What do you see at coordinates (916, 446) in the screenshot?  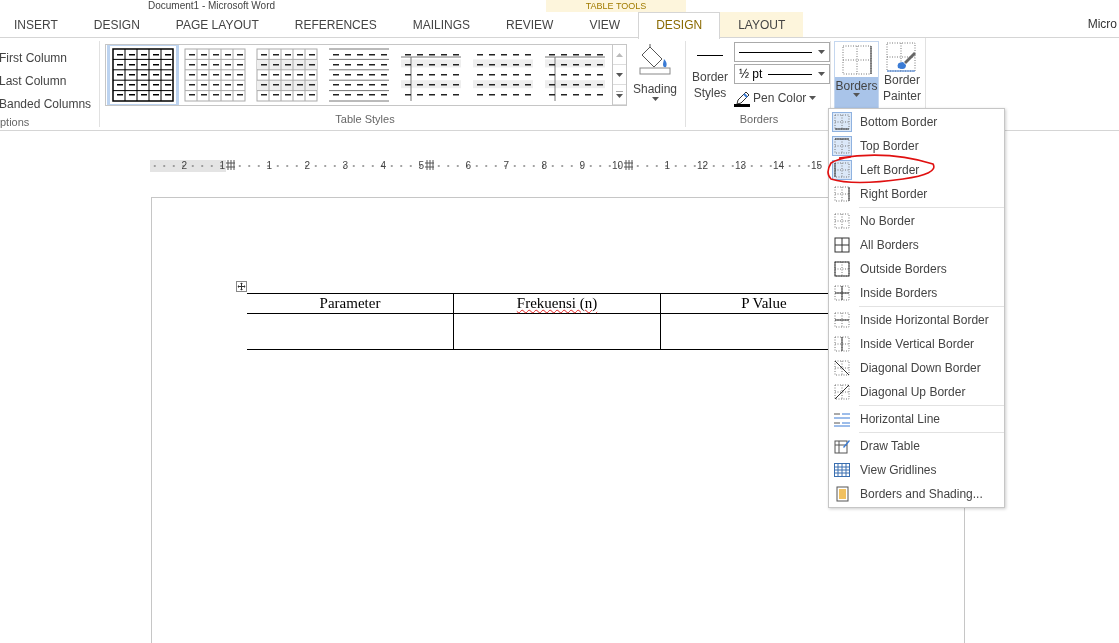 I see `menu-item: Draw Table` at bounding box center [916, 446].